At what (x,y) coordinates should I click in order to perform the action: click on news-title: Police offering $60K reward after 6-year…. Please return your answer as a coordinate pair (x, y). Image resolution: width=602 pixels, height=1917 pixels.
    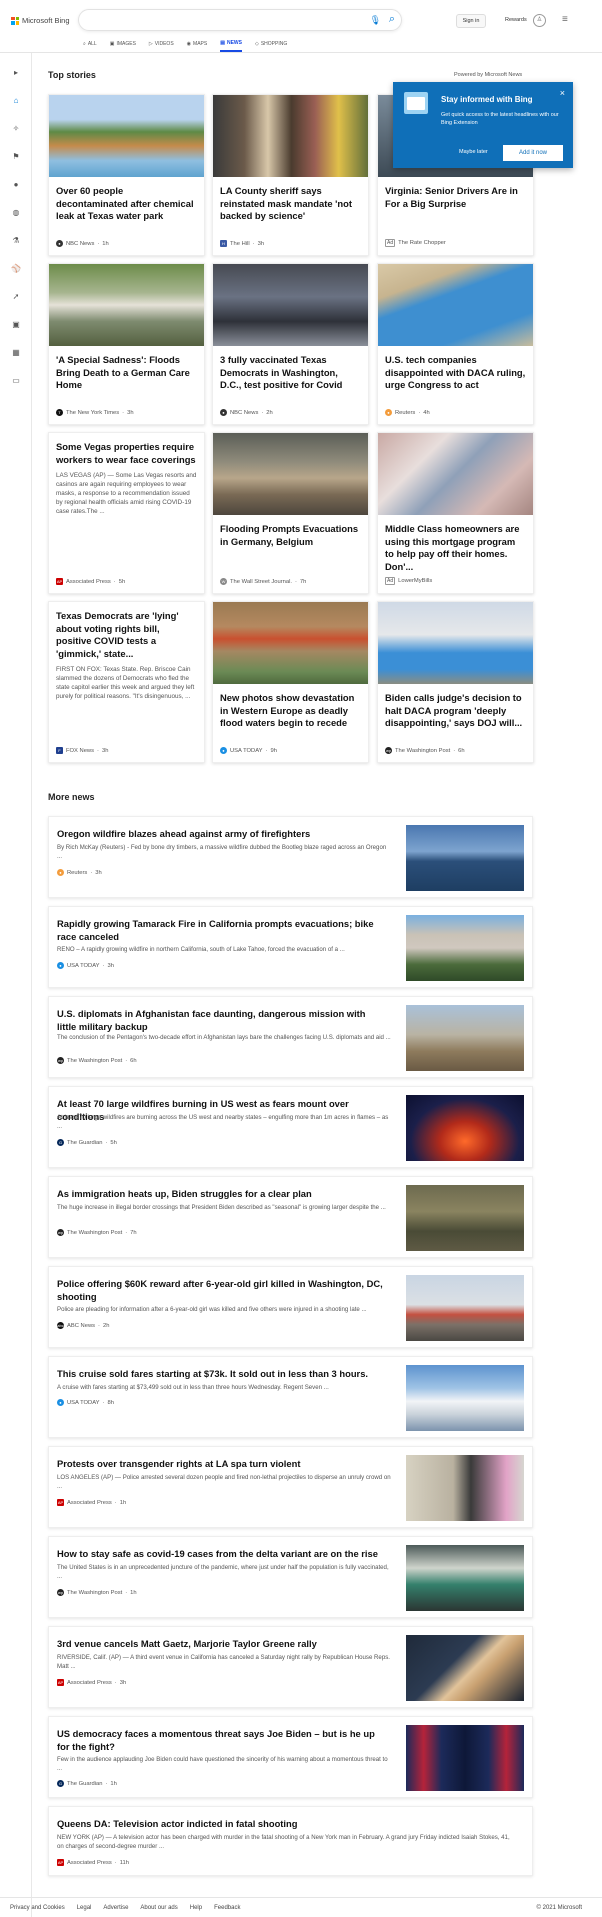
    Looking at the image, I should click on (222, 1290).